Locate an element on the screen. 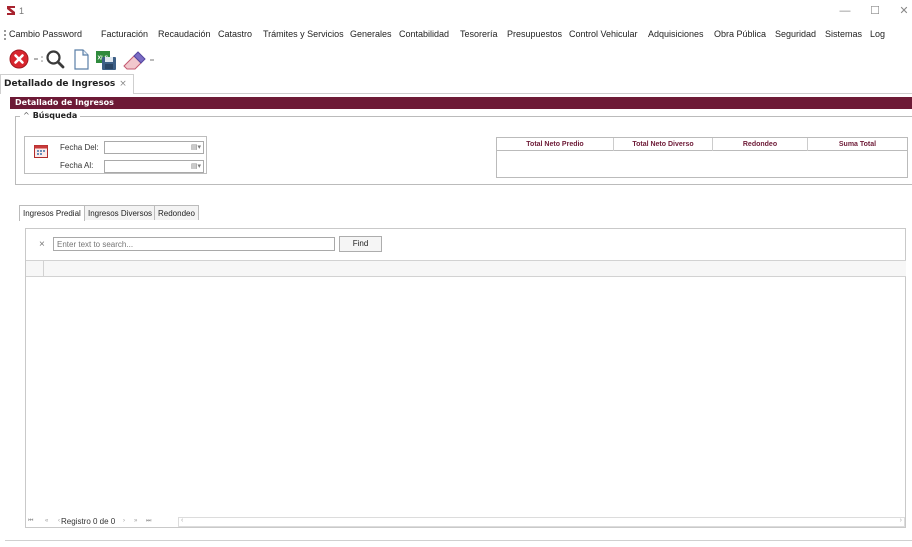 The height and width of the screenshot is (547, 912). find-button: Find is located at coordinates (360, 244).